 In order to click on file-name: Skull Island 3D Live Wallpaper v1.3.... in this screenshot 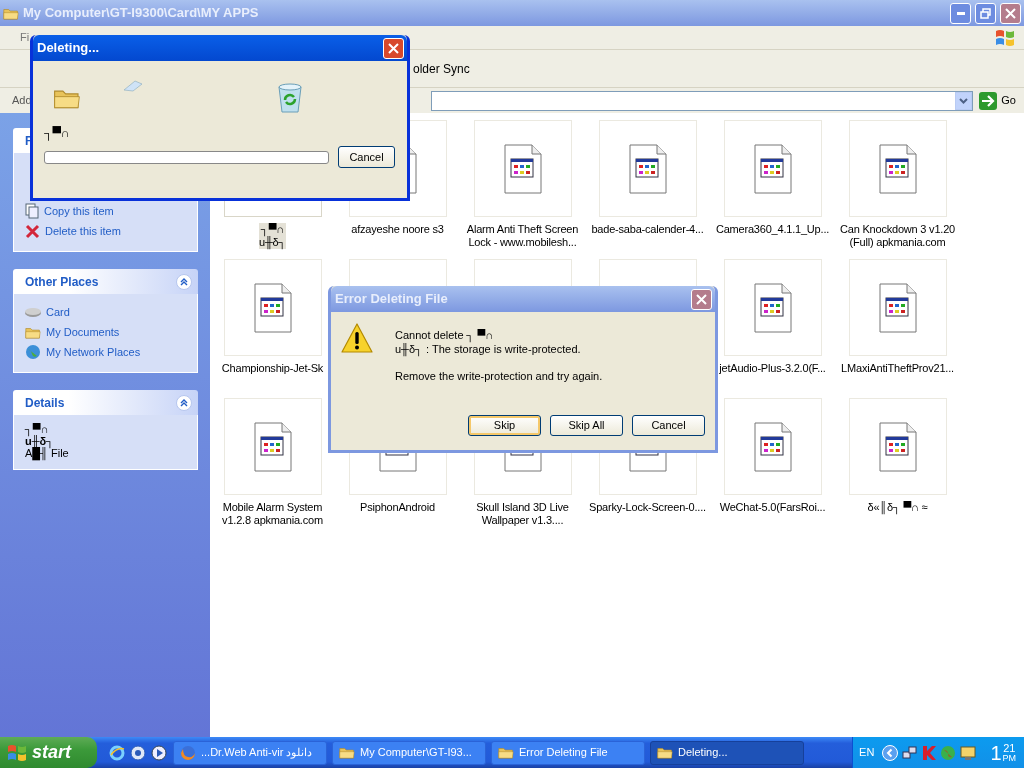, I will do `click(522, 514)`.